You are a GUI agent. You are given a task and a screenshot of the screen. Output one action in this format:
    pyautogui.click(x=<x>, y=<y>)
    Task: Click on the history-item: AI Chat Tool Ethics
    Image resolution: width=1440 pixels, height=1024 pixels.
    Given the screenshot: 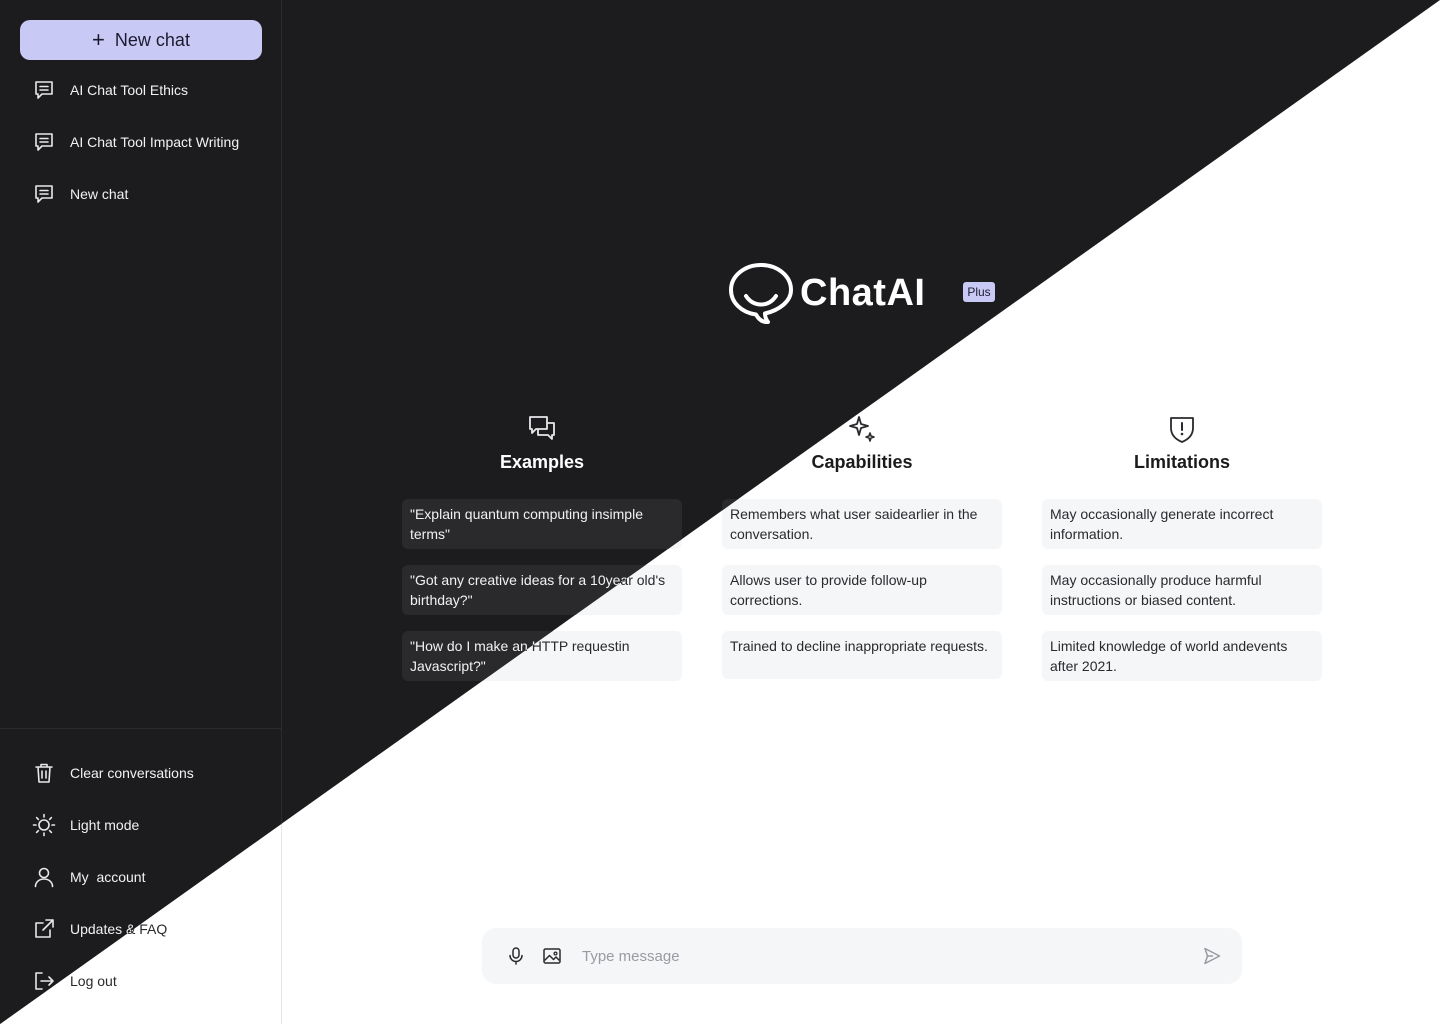 What is the action you would take?
    pyautogui.click(x=141, y=90)
    